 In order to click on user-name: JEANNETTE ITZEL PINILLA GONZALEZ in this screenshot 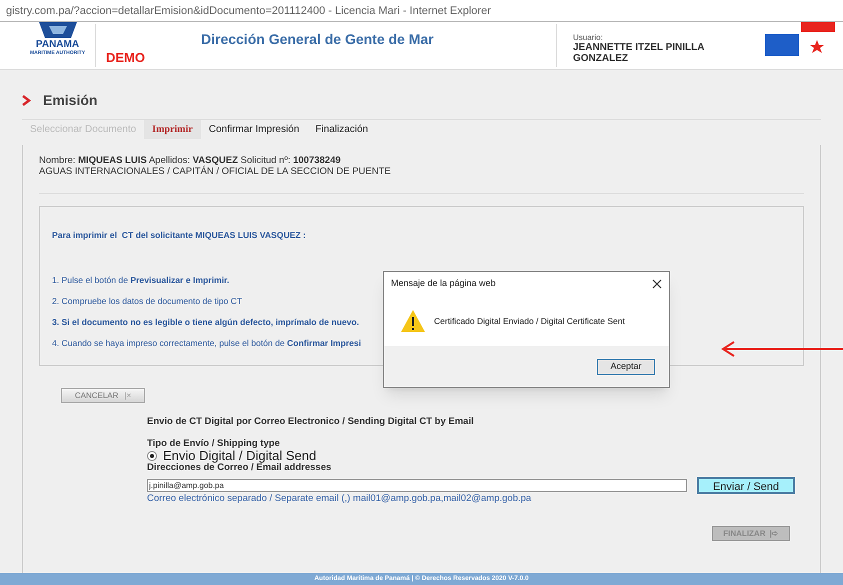, I will do `click(639, 53)`.